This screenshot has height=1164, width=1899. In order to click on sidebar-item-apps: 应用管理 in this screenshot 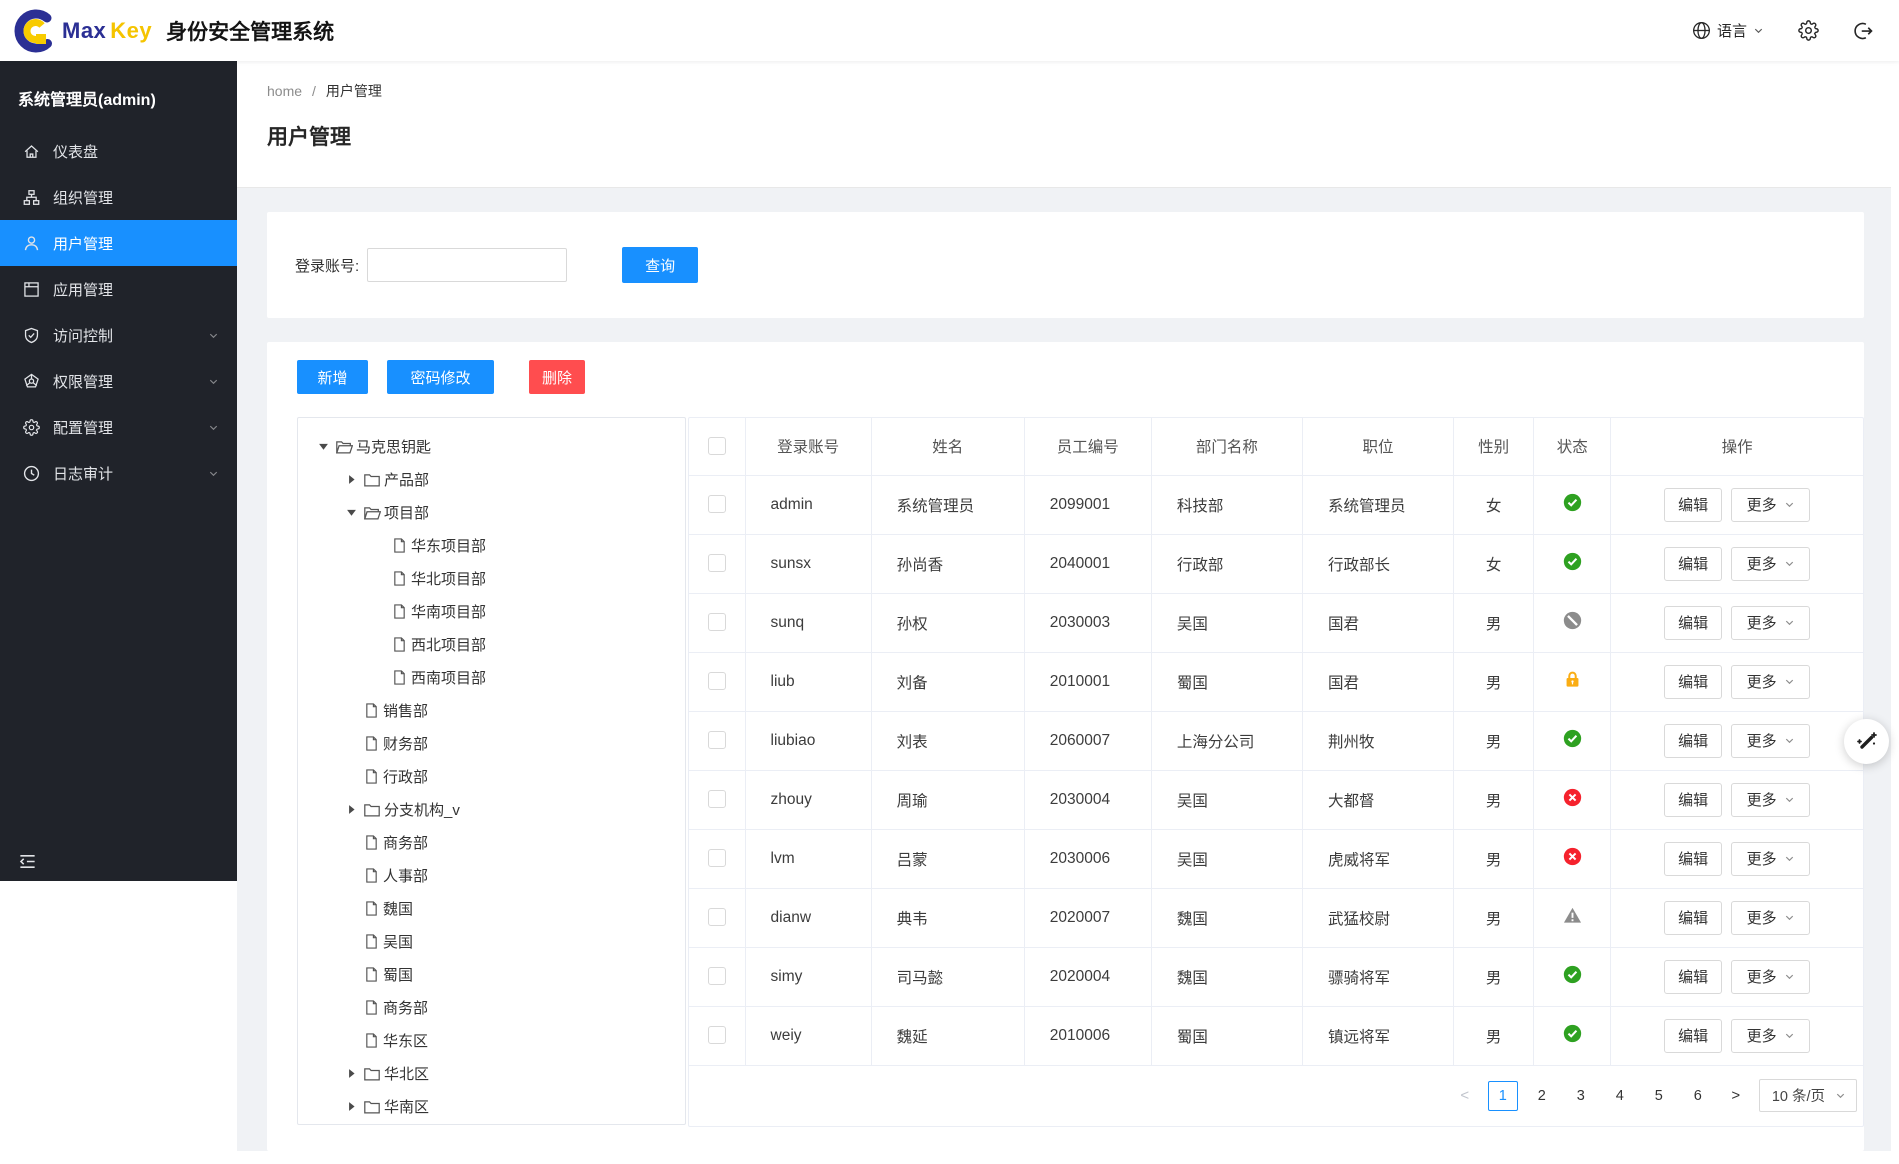, I will do `click(118, 289)`.